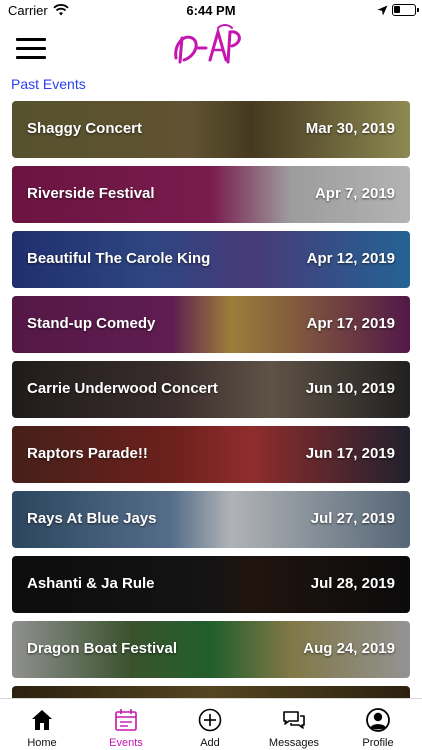 The height and width of the screenshot is (750, 422). I want to click on event-date: Aug 24, 2019, so click(349, 648).